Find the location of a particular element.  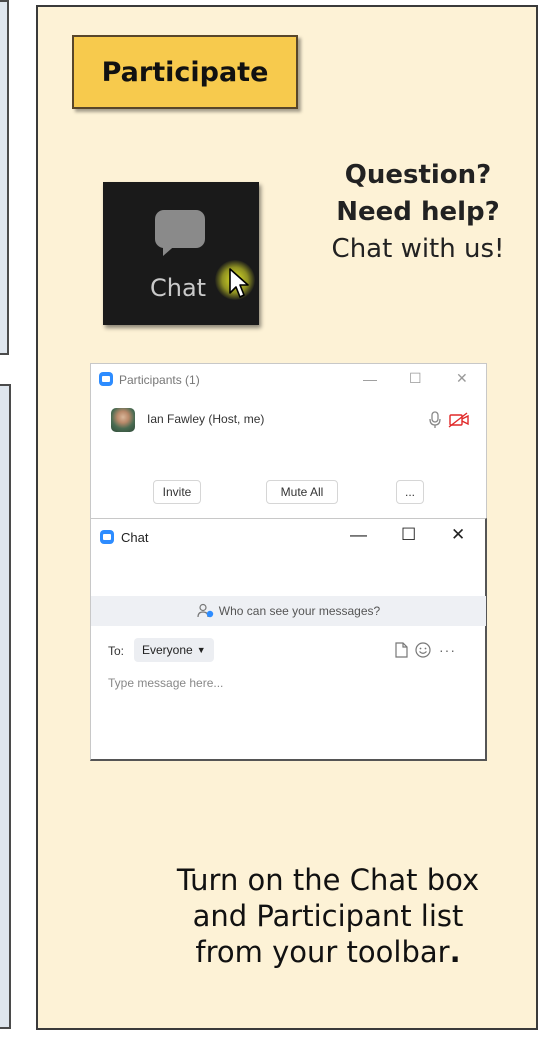

instruction-period: . is located at coordinates (455, 952).